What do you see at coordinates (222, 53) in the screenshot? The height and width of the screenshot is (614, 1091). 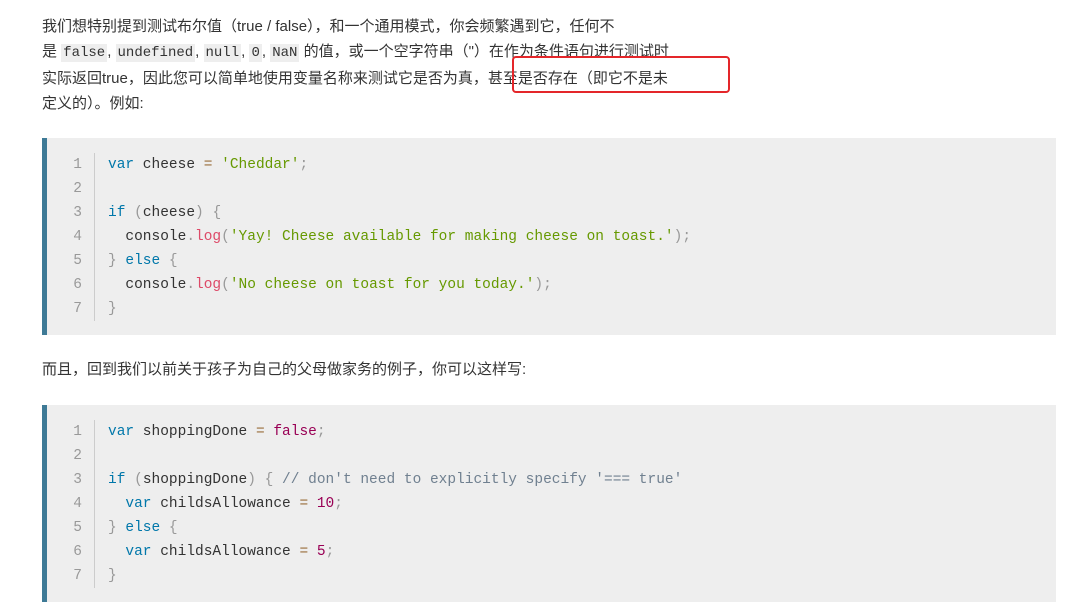 I see `inline-code: null` at bounding box center [222, 53].